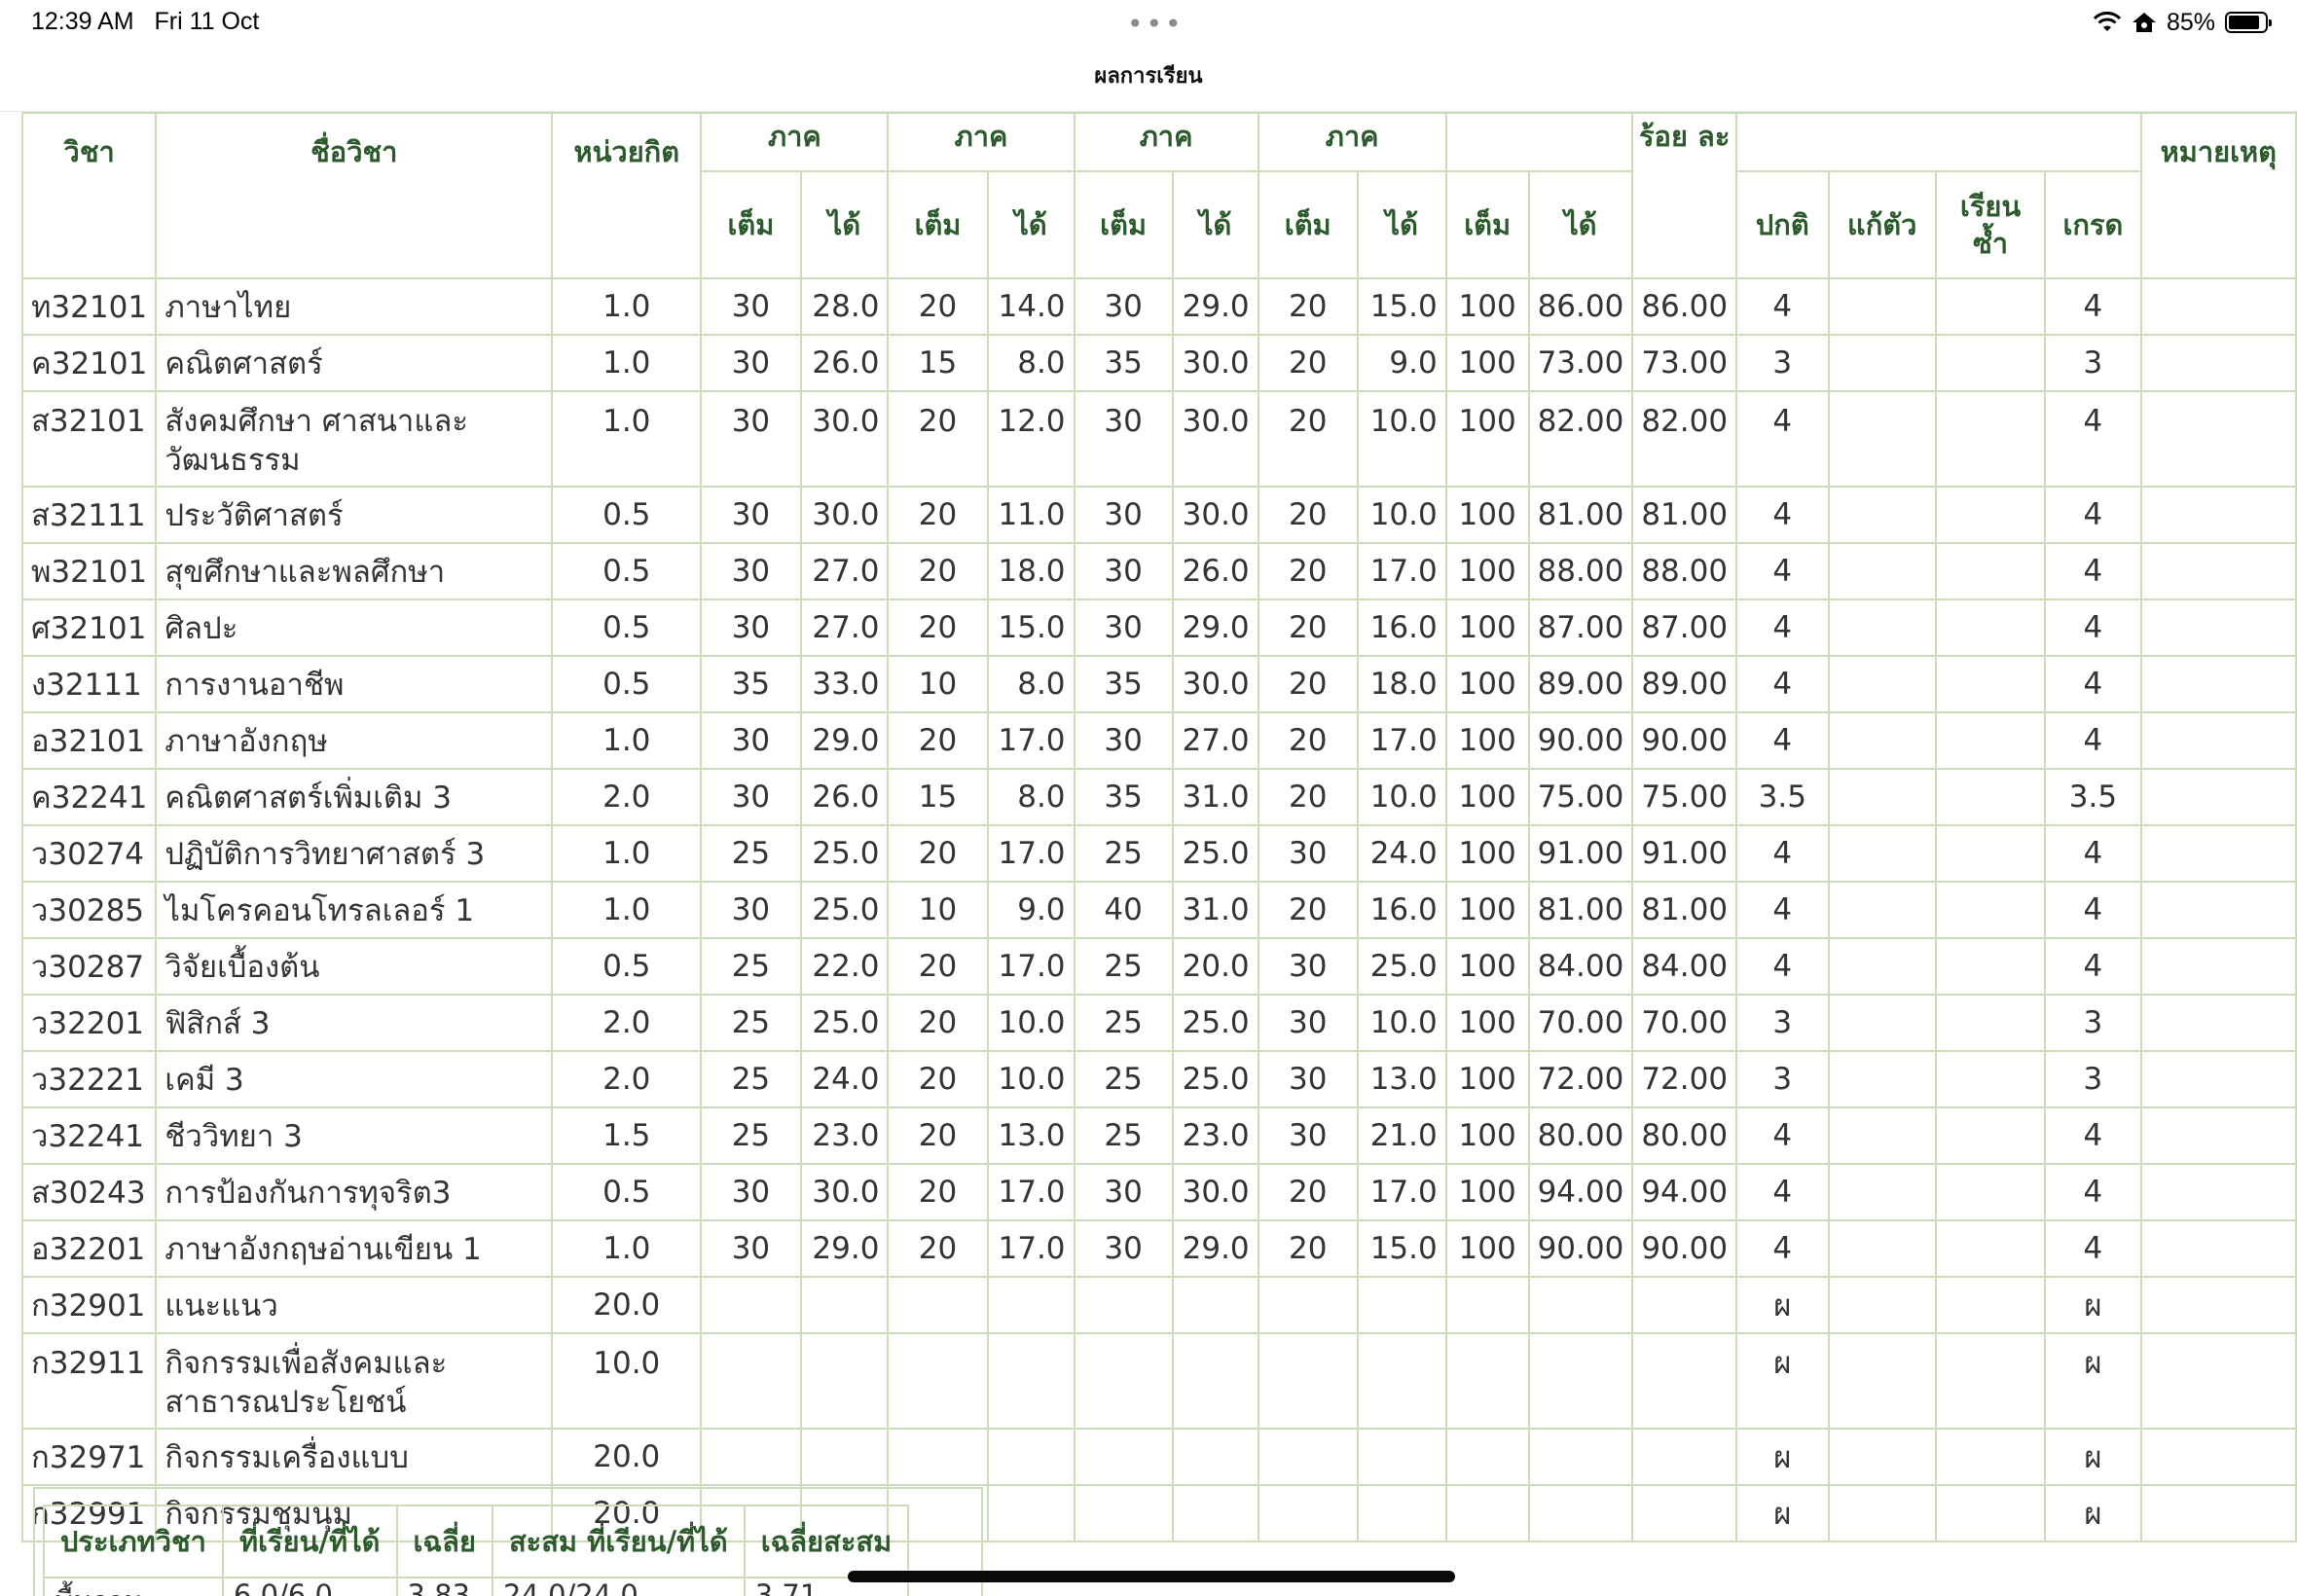  What do you see at coordinates (1156, 24) in the screenshot?
I see `multitasking-dots-icon: •••` at bounding box center [1156, 24].